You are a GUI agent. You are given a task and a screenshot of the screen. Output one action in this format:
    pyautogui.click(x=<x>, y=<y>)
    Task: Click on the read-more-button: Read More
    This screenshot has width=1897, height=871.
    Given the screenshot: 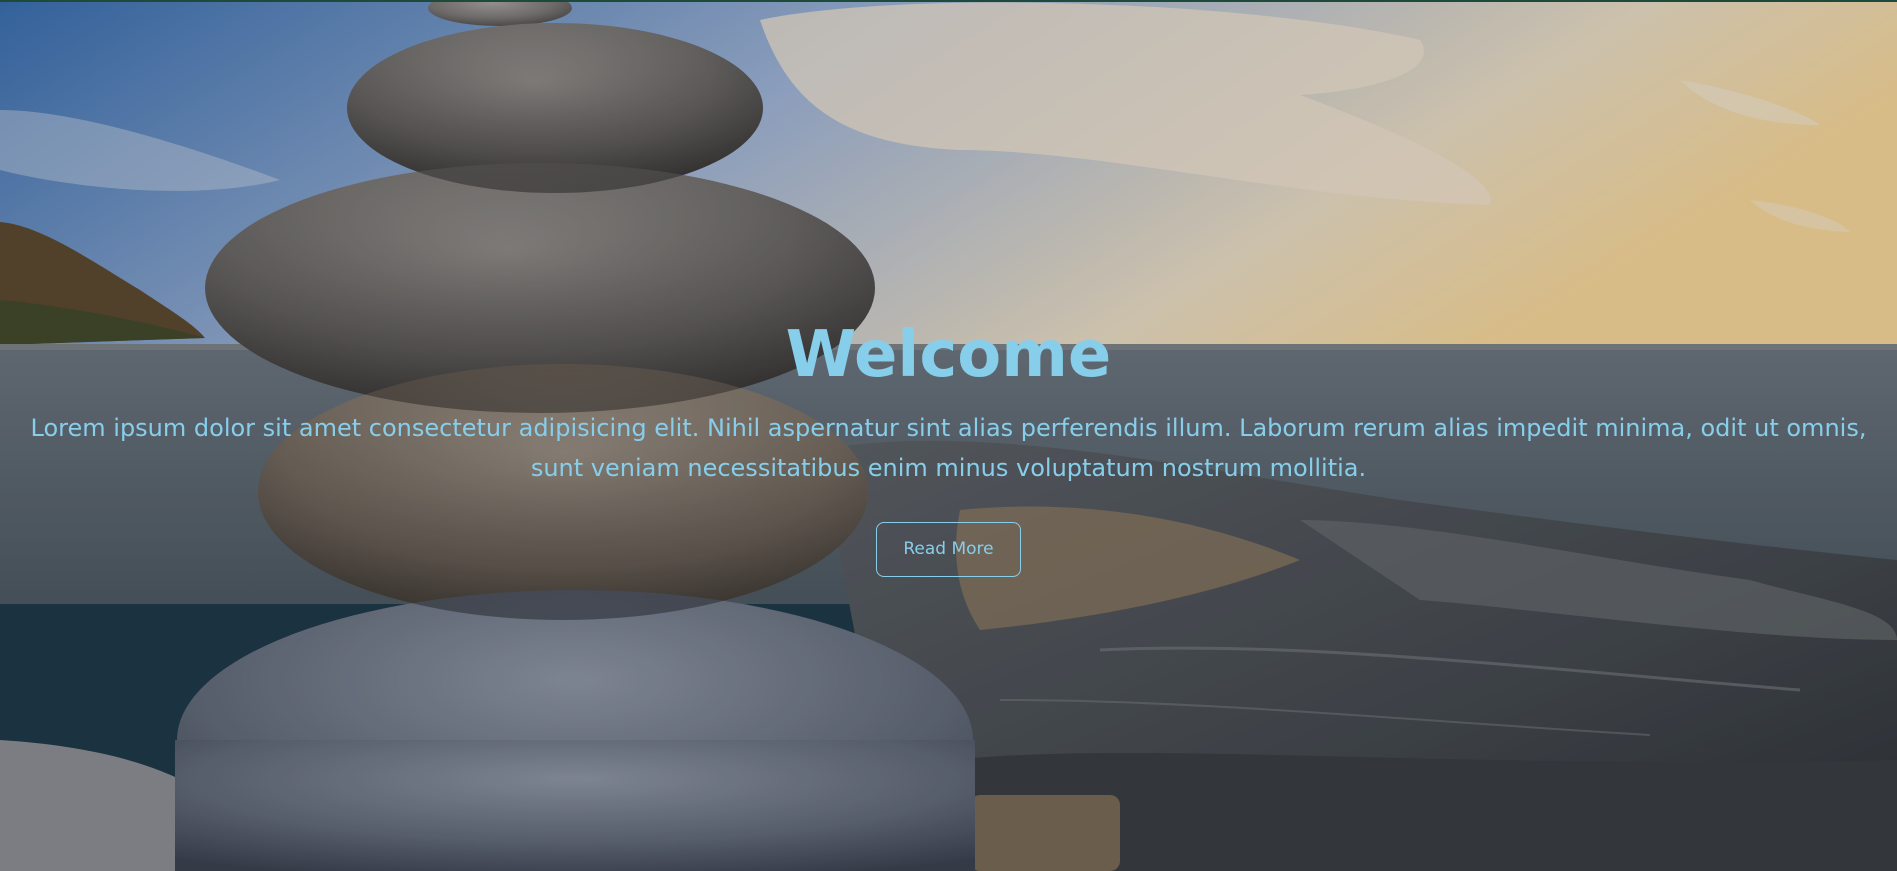 What is the action you would take?
    pyautogui.click(x=948, y=549)
    